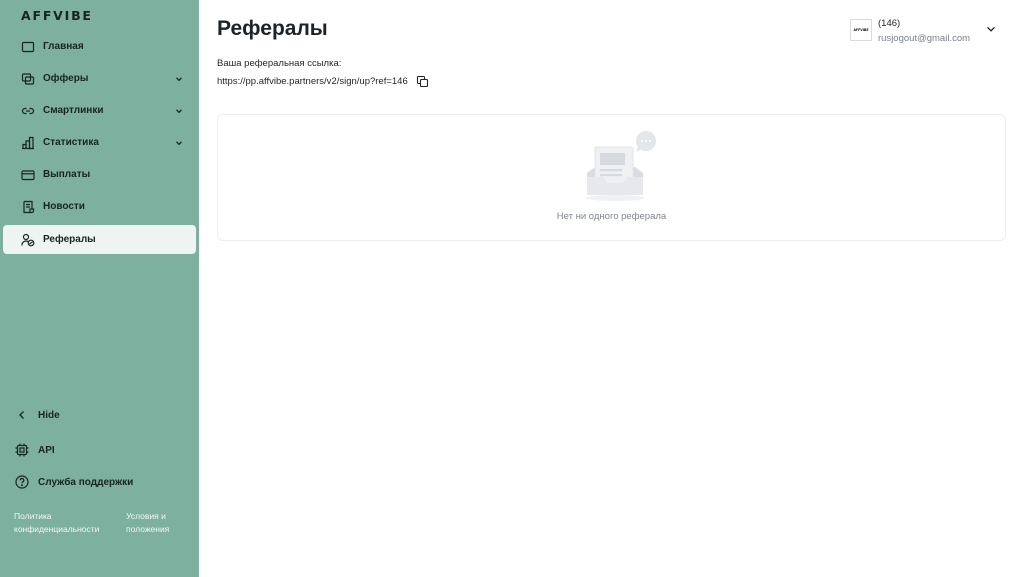 This screenshot has height=577, width=1024. What do you see at coordinates (99, 174) in the screenshot?
I see `sidebar-item-payouts: Выплаты` at bounding box center [99, 174].